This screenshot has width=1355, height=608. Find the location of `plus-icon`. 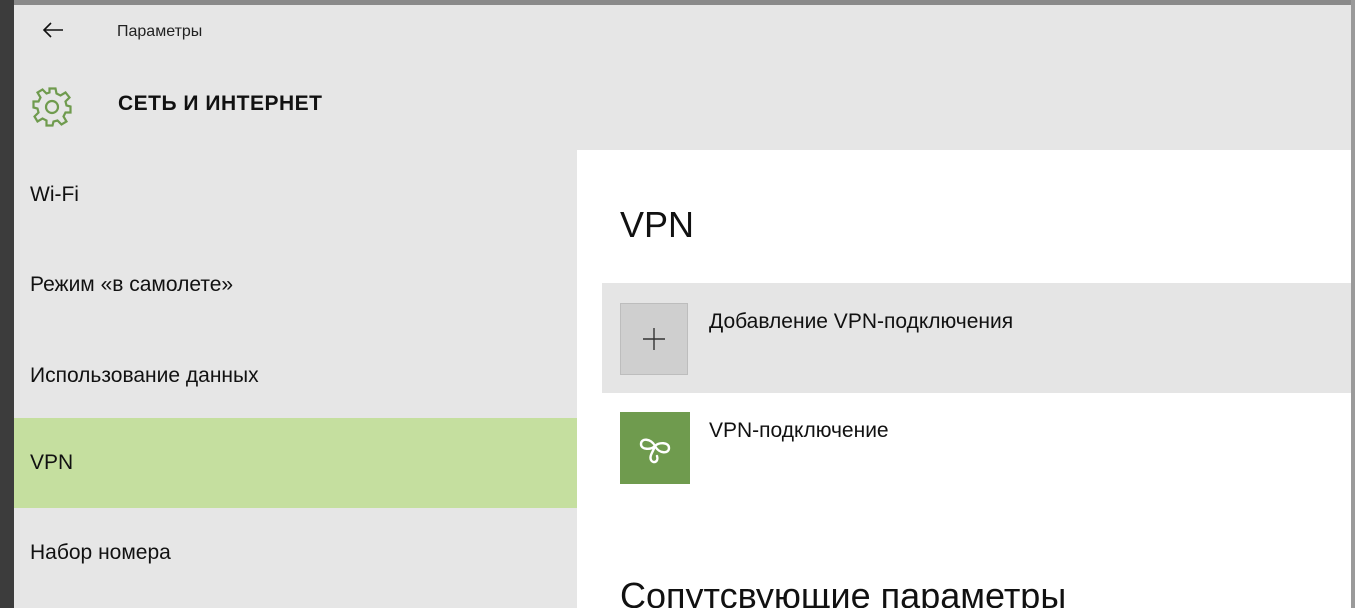

plus-icon is located at coordinates (654, 339).